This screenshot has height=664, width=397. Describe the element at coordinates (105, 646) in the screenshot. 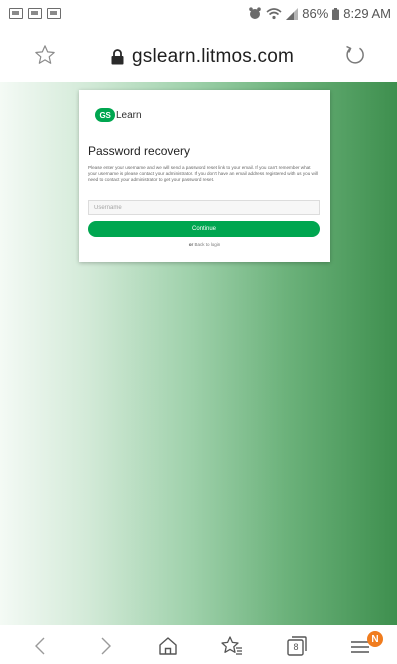

I see `forward-arrow-icon` at that location.